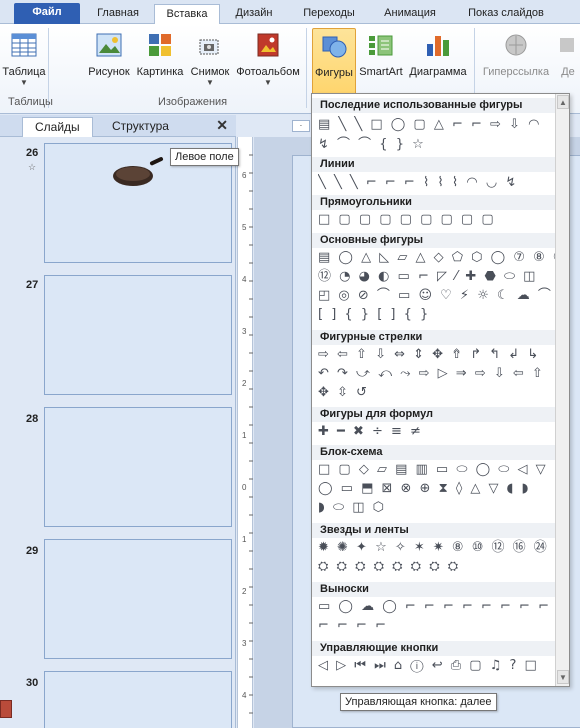 The width and height of the screenshot is (580, 728). I want to click on tab-slideshow: Показ слайдов, so click(506, 14).